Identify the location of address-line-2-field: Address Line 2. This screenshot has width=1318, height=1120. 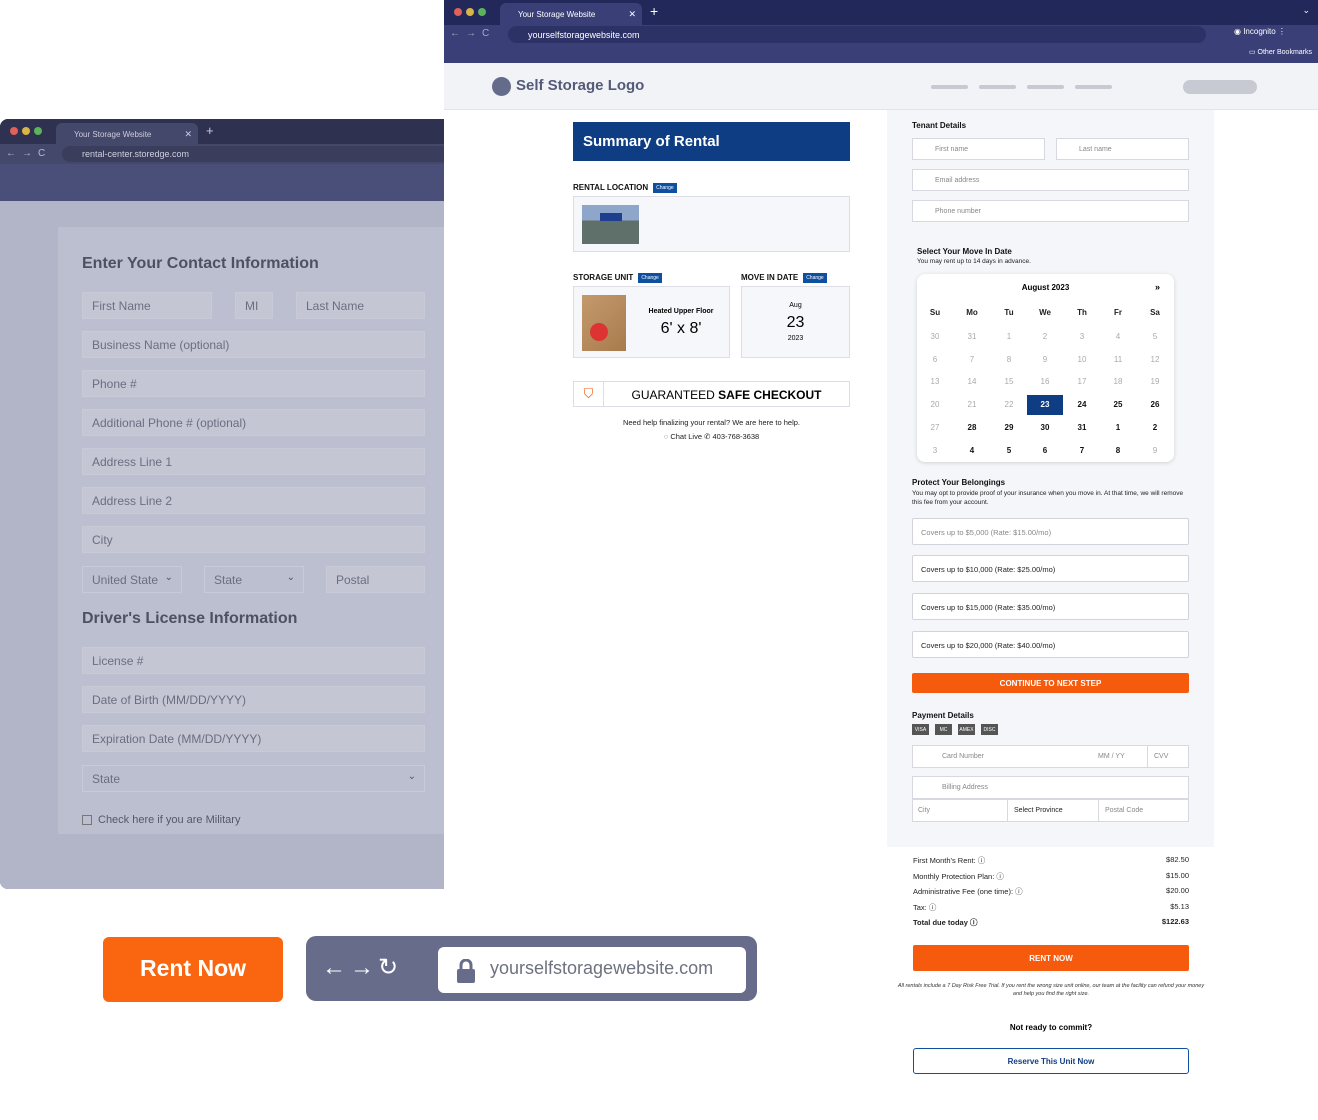
(253, 500).